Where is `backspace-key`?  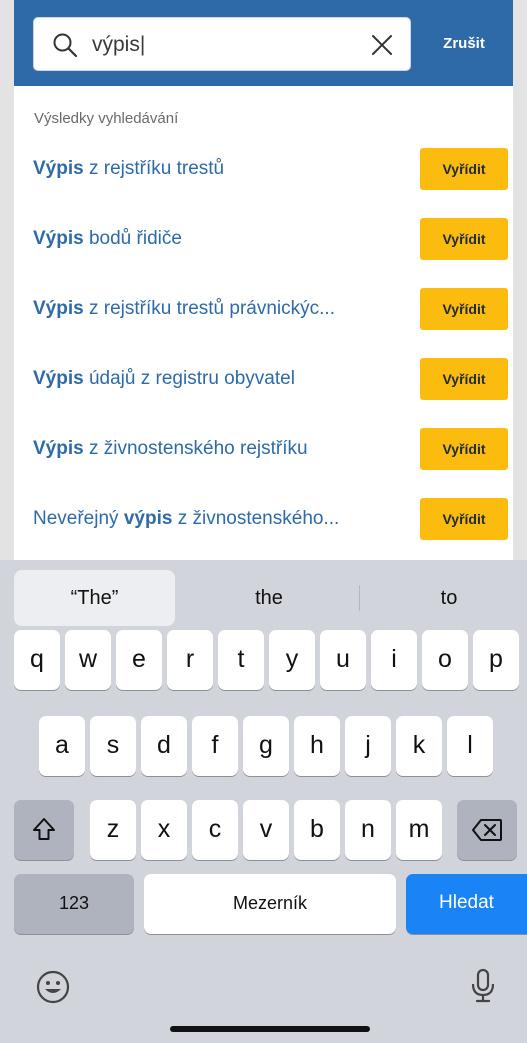
backspace-key is located at coordinates (487, 830).